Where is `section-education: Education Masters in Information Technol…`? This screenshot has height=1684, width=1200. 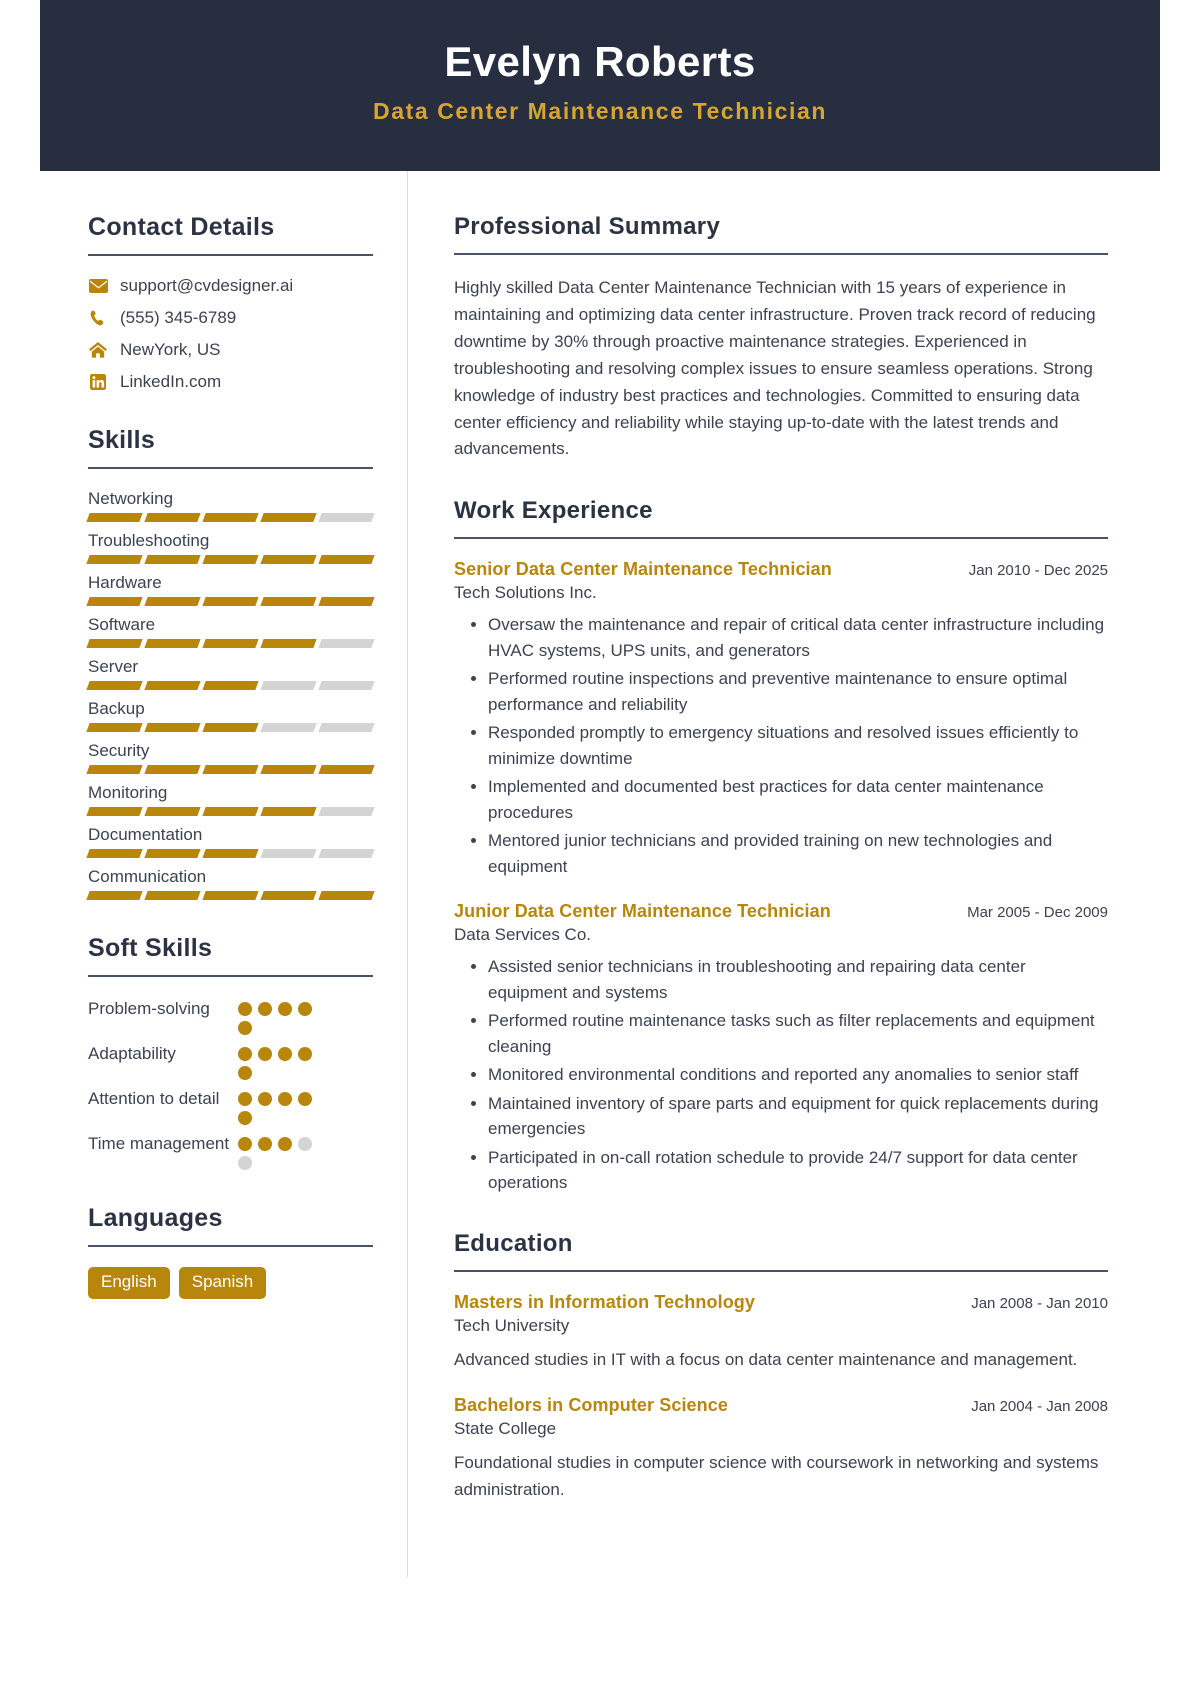 section-education: Education Masters in Information Technol… is located at coordinates (781, 1367).